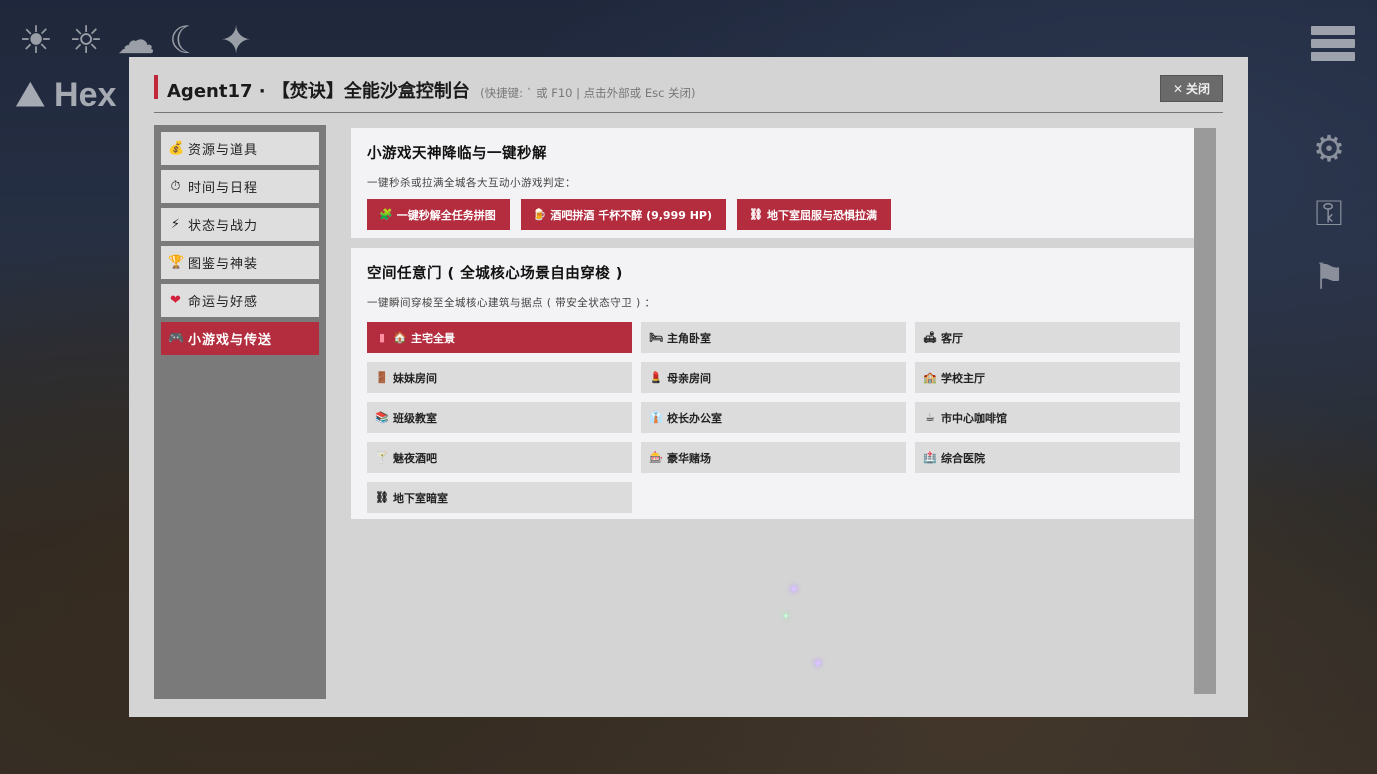 The image size is (1377, 774). Describe the element at coordinates (457, 154) in the screenshot. I see `section-title: 小游戏天神降临与一键秒解` at that location.